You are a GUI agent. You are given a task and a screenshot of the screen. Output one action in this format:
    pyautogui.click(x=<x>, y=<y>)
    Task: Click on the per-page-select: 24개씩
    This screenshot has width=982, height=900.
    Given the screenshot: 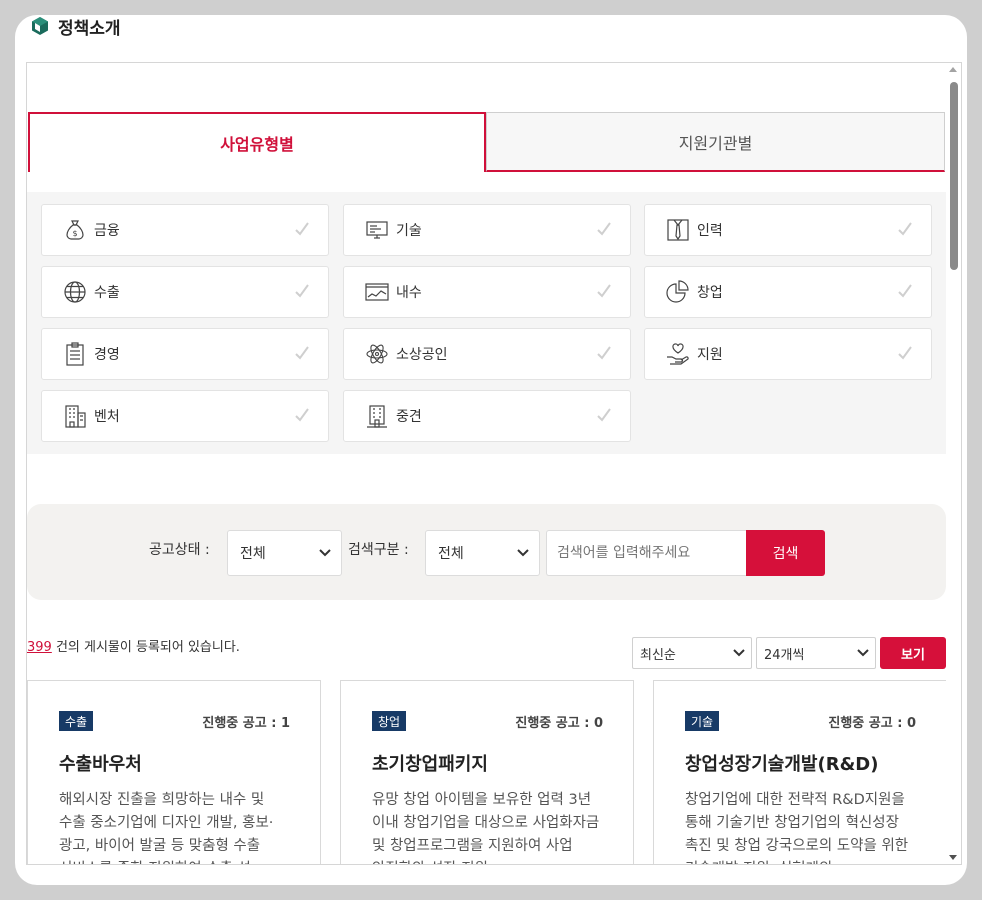 What is the action you would take?
    pyautogui.click(x=816, y=653)
    